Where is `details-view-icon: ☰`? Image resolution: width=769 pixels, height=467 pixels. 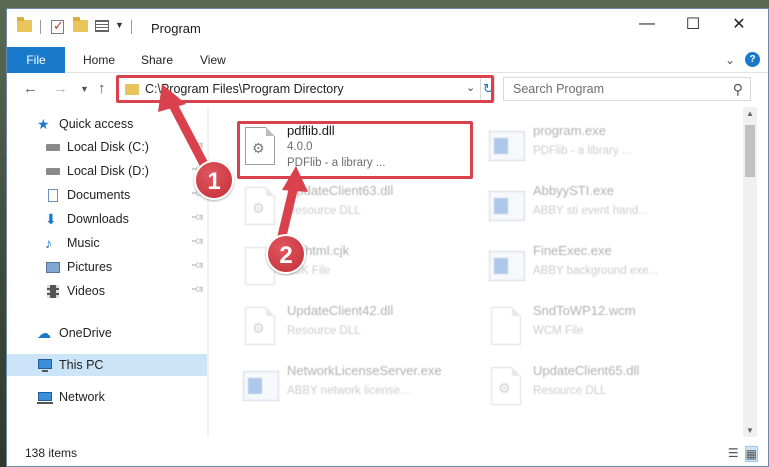
details-view-icon: ☰ is located at coordinates (733, 454).